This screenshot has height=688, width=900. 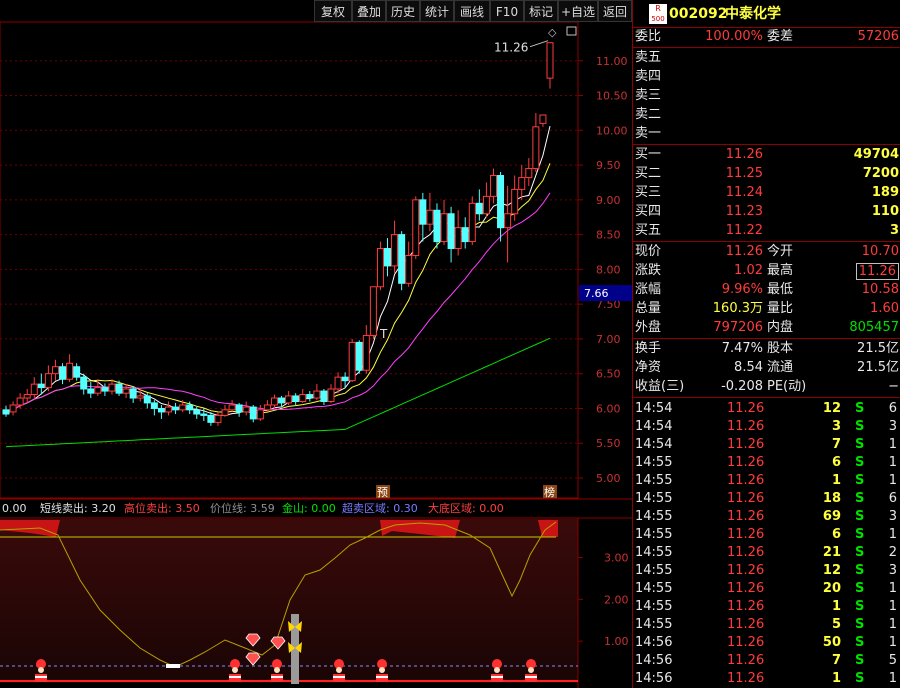 What do you see at coordinates (836, 462) in the screenshot?
I see `tick-volume: 6` at bounding box center [836, 462].